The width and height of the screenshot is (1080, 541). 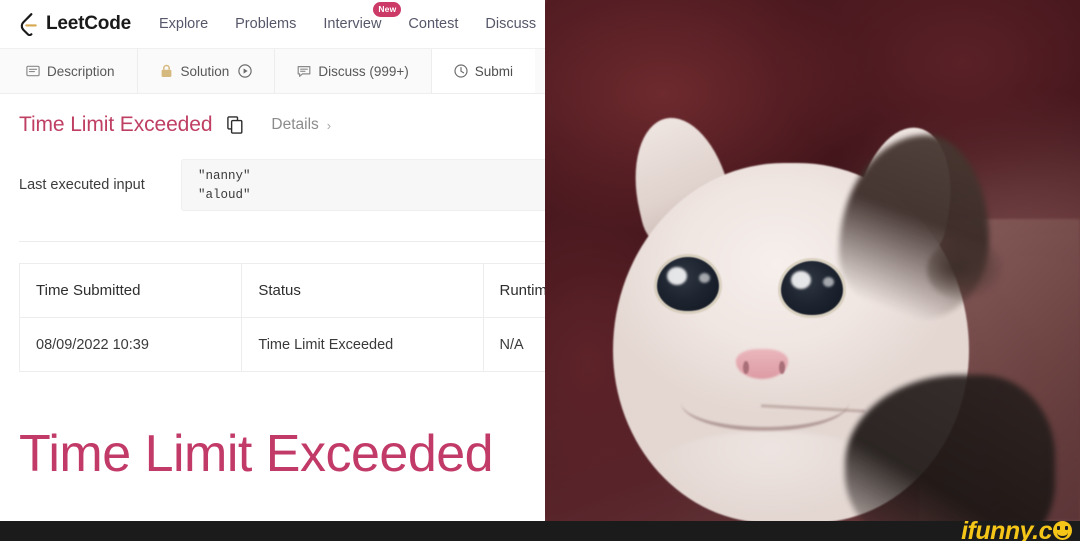 I want to click on clock-icon, so click(x=461, y=71).